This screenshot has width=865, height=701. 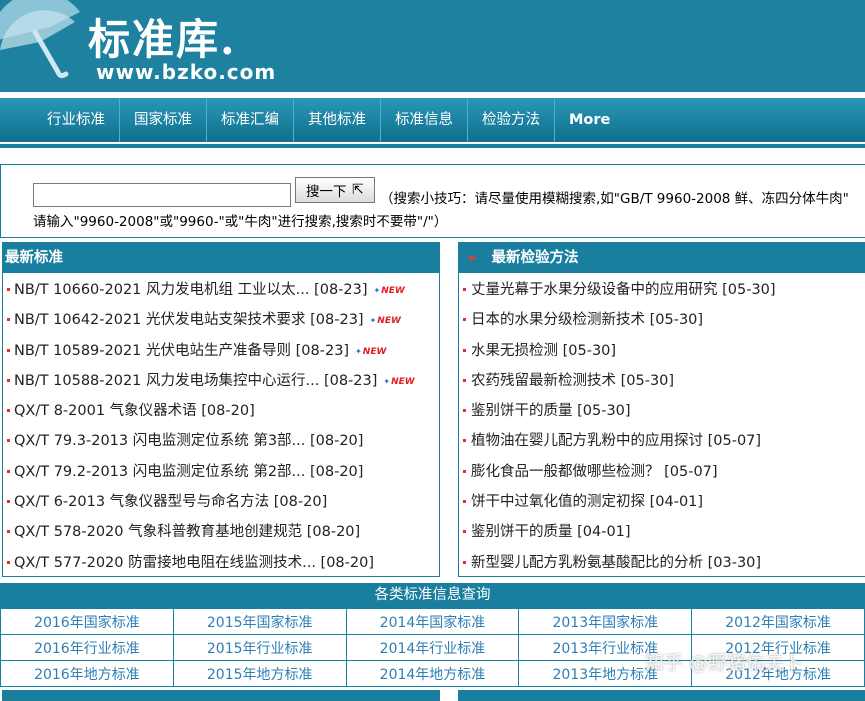 What do you see at coordinates (432, 46) in the screenshot?
I see `site-header: 标准库. www.bzko.com` at bounding box center [432, 46].